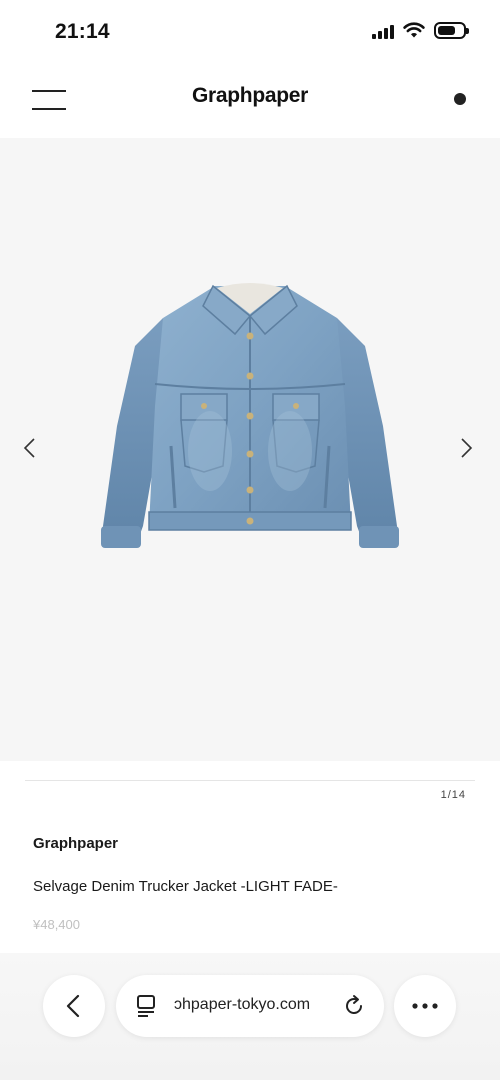 The height and width of the screenshot is (1080, 500). Describe the element at coordinates (466, 448) in the screenshot. I see `chevron-right-icon` at that location.